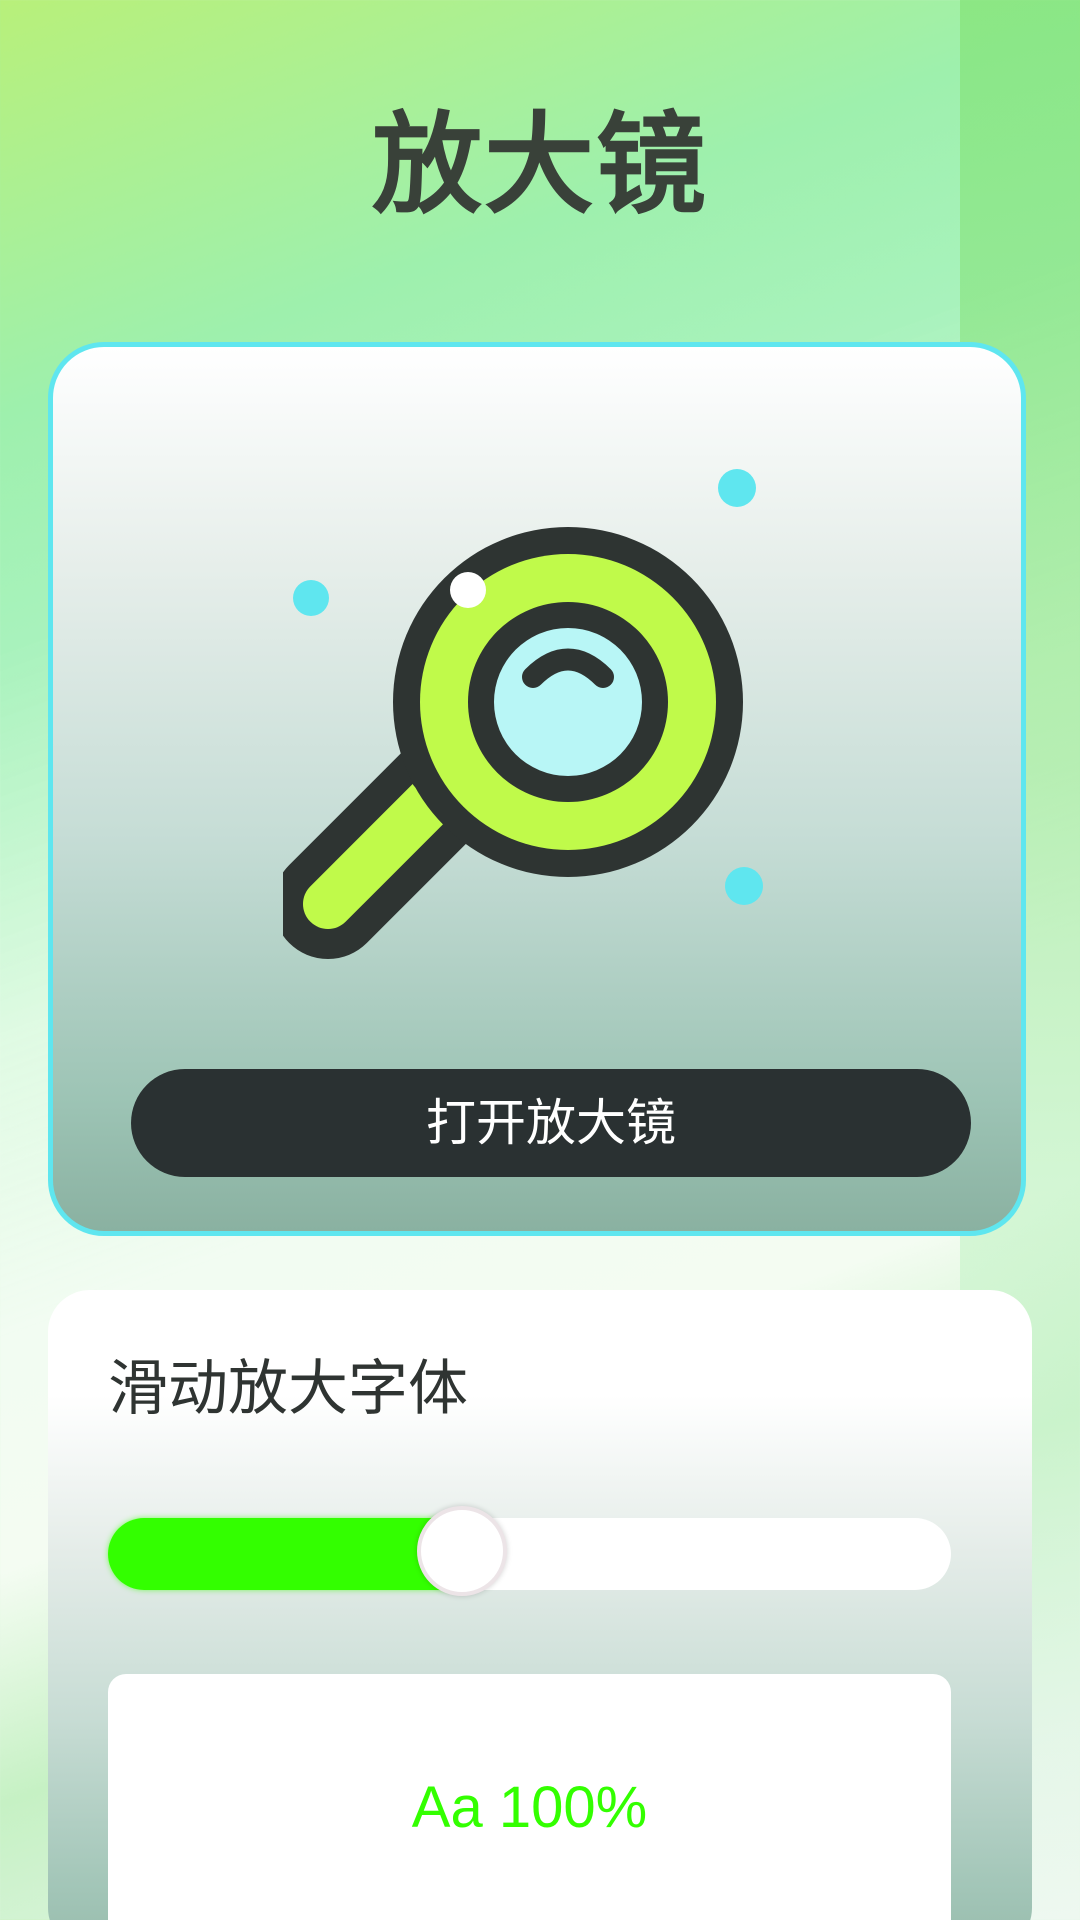  I want to click on open-magnifier-button: 打开放大镜, so click(551, 1123).